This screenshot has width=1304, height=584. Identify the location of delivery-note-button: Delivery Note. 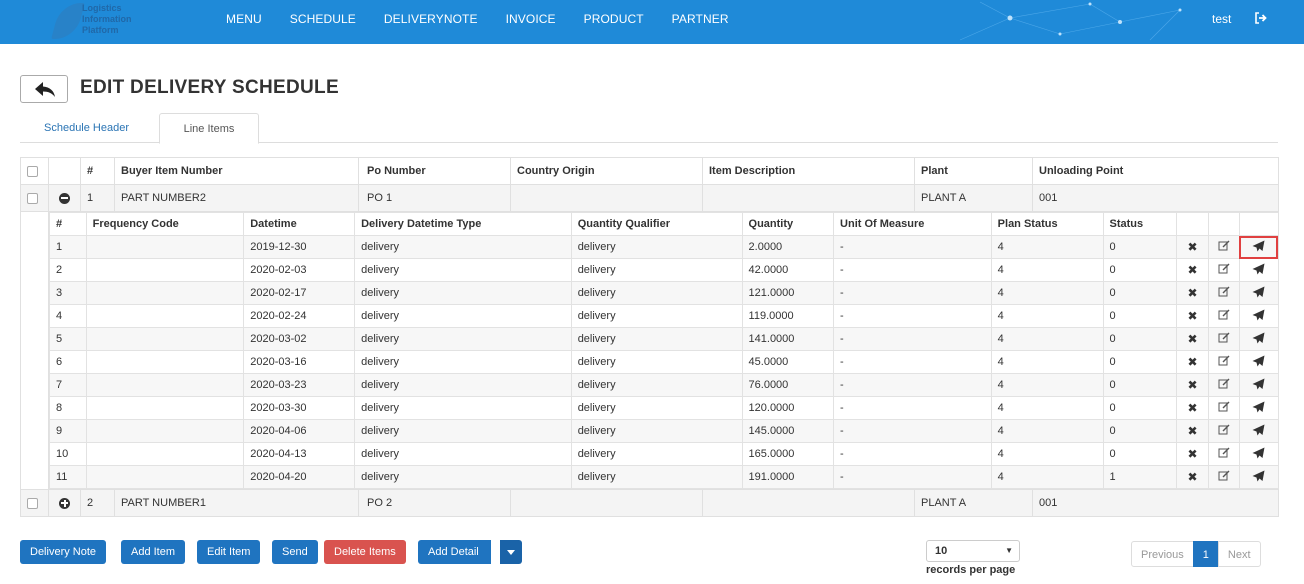
(63, 552).